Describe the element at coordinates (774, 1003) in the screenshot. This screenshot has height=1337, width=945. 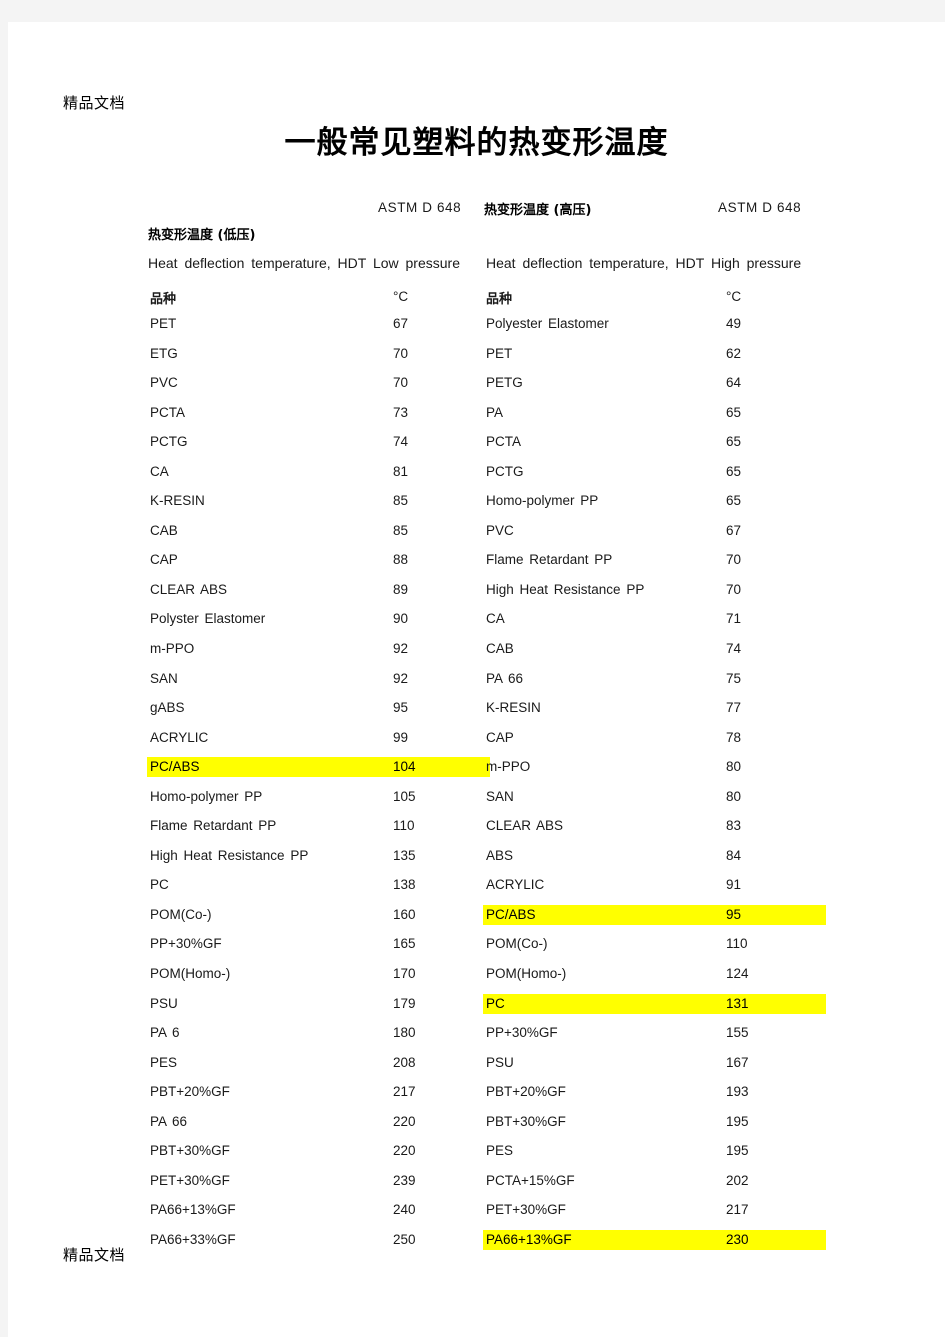
I see `cell-temperature-value: 131` at that location.